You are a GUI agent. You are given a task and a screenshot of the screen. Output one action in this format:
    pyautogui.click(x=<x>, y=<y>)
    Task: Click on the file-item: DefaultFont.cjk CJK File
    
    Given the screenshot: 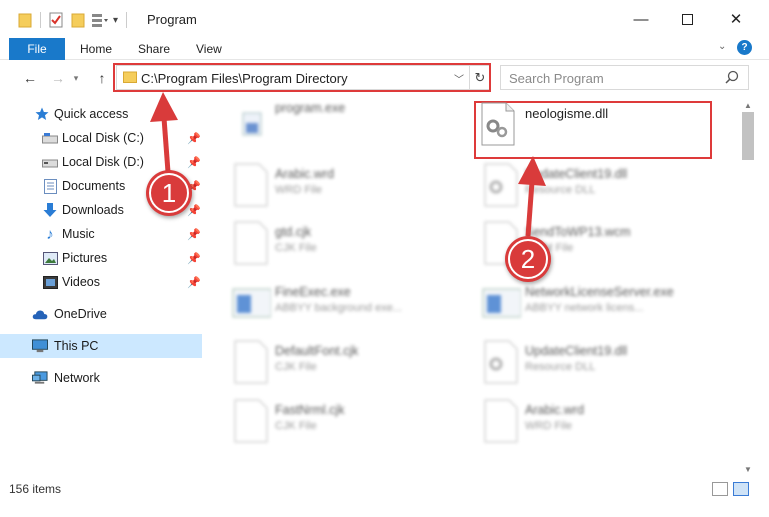 What is the action you would take?
    pyautogui.click(x=329, y=361)
    